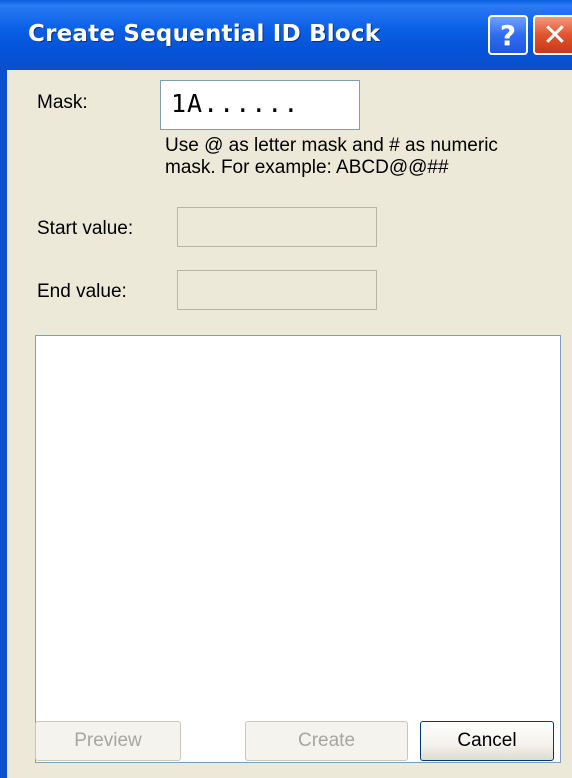 Image resolution: width=572 pixels, height=778 pixels. I want to click on help-icon: ?, so click(508, 35).